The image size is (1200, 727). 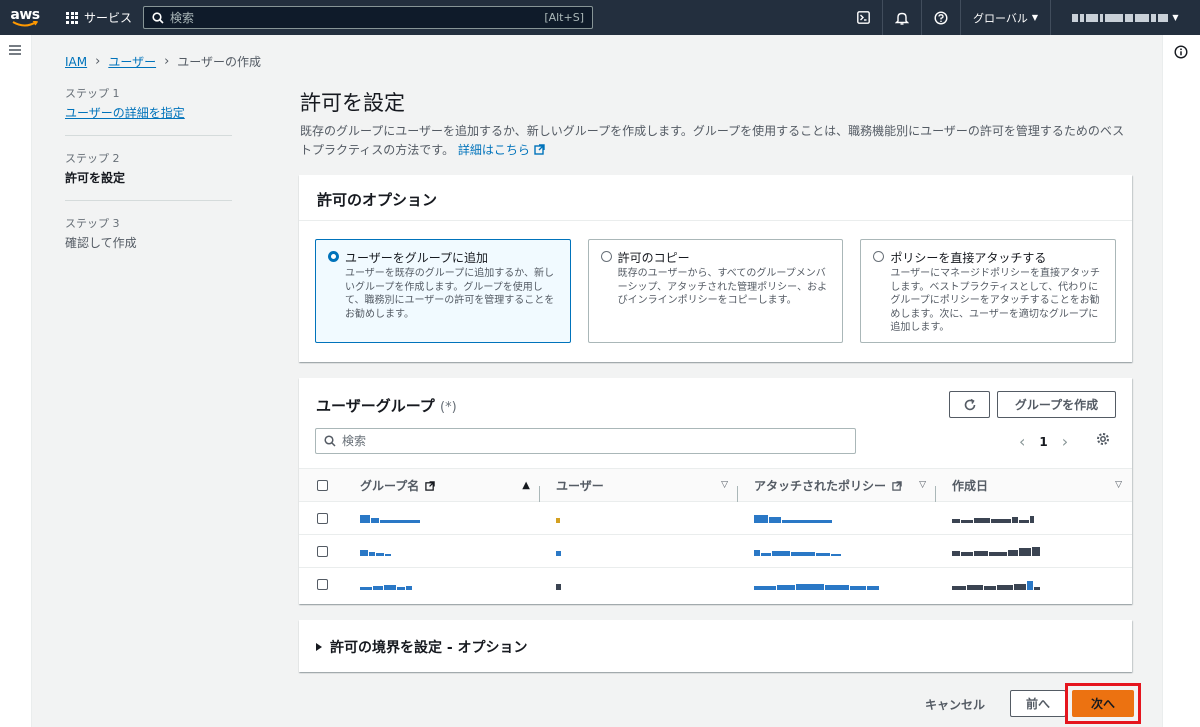 What do you see at coordinates (715, 198) in the screenshot?
I see `permission-options-title: 許可のオプション` at bounding box center [715, 198].